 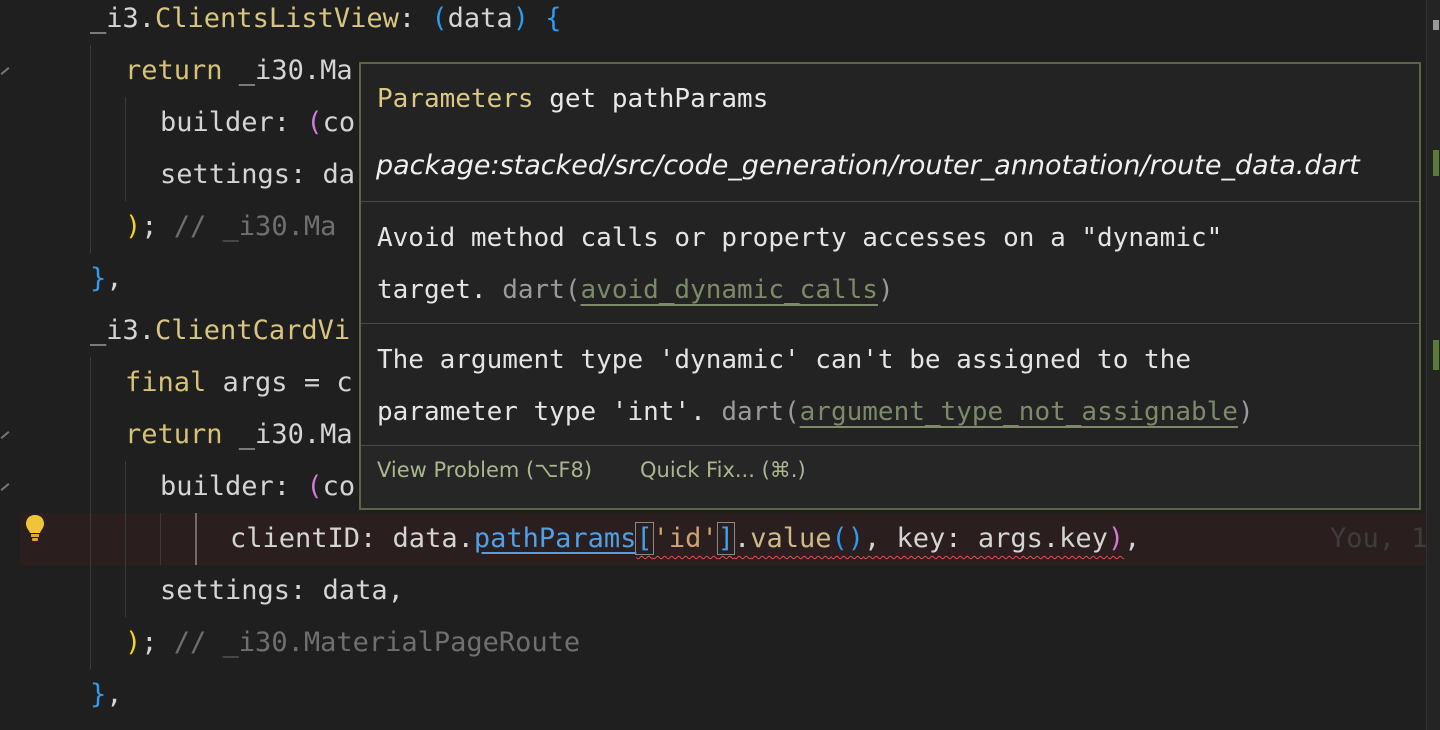 What do you see at coordinates (455, 99) in the screenshot?
I see `signature-type: Parameters` at bounding box center [455, 99].